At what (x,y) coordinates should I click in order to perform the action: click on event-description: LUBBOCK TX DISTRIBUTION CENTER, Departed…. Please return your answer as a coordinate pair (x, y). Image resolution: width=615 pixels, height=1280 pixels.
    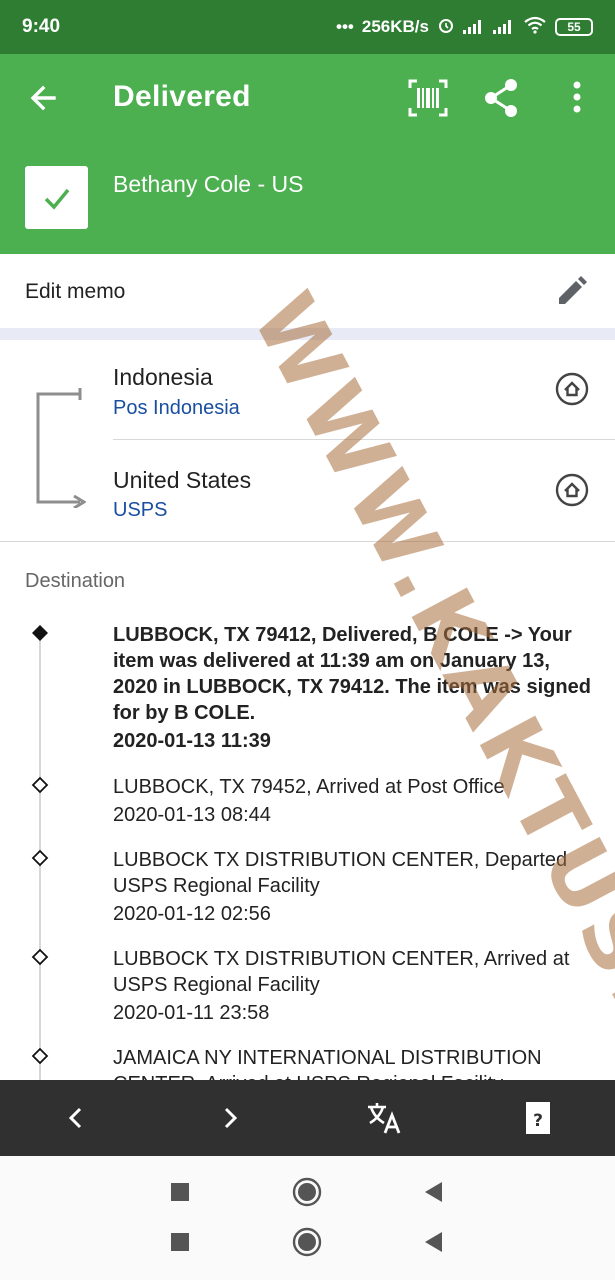
    Looking at the image, I should click on (340, 873).